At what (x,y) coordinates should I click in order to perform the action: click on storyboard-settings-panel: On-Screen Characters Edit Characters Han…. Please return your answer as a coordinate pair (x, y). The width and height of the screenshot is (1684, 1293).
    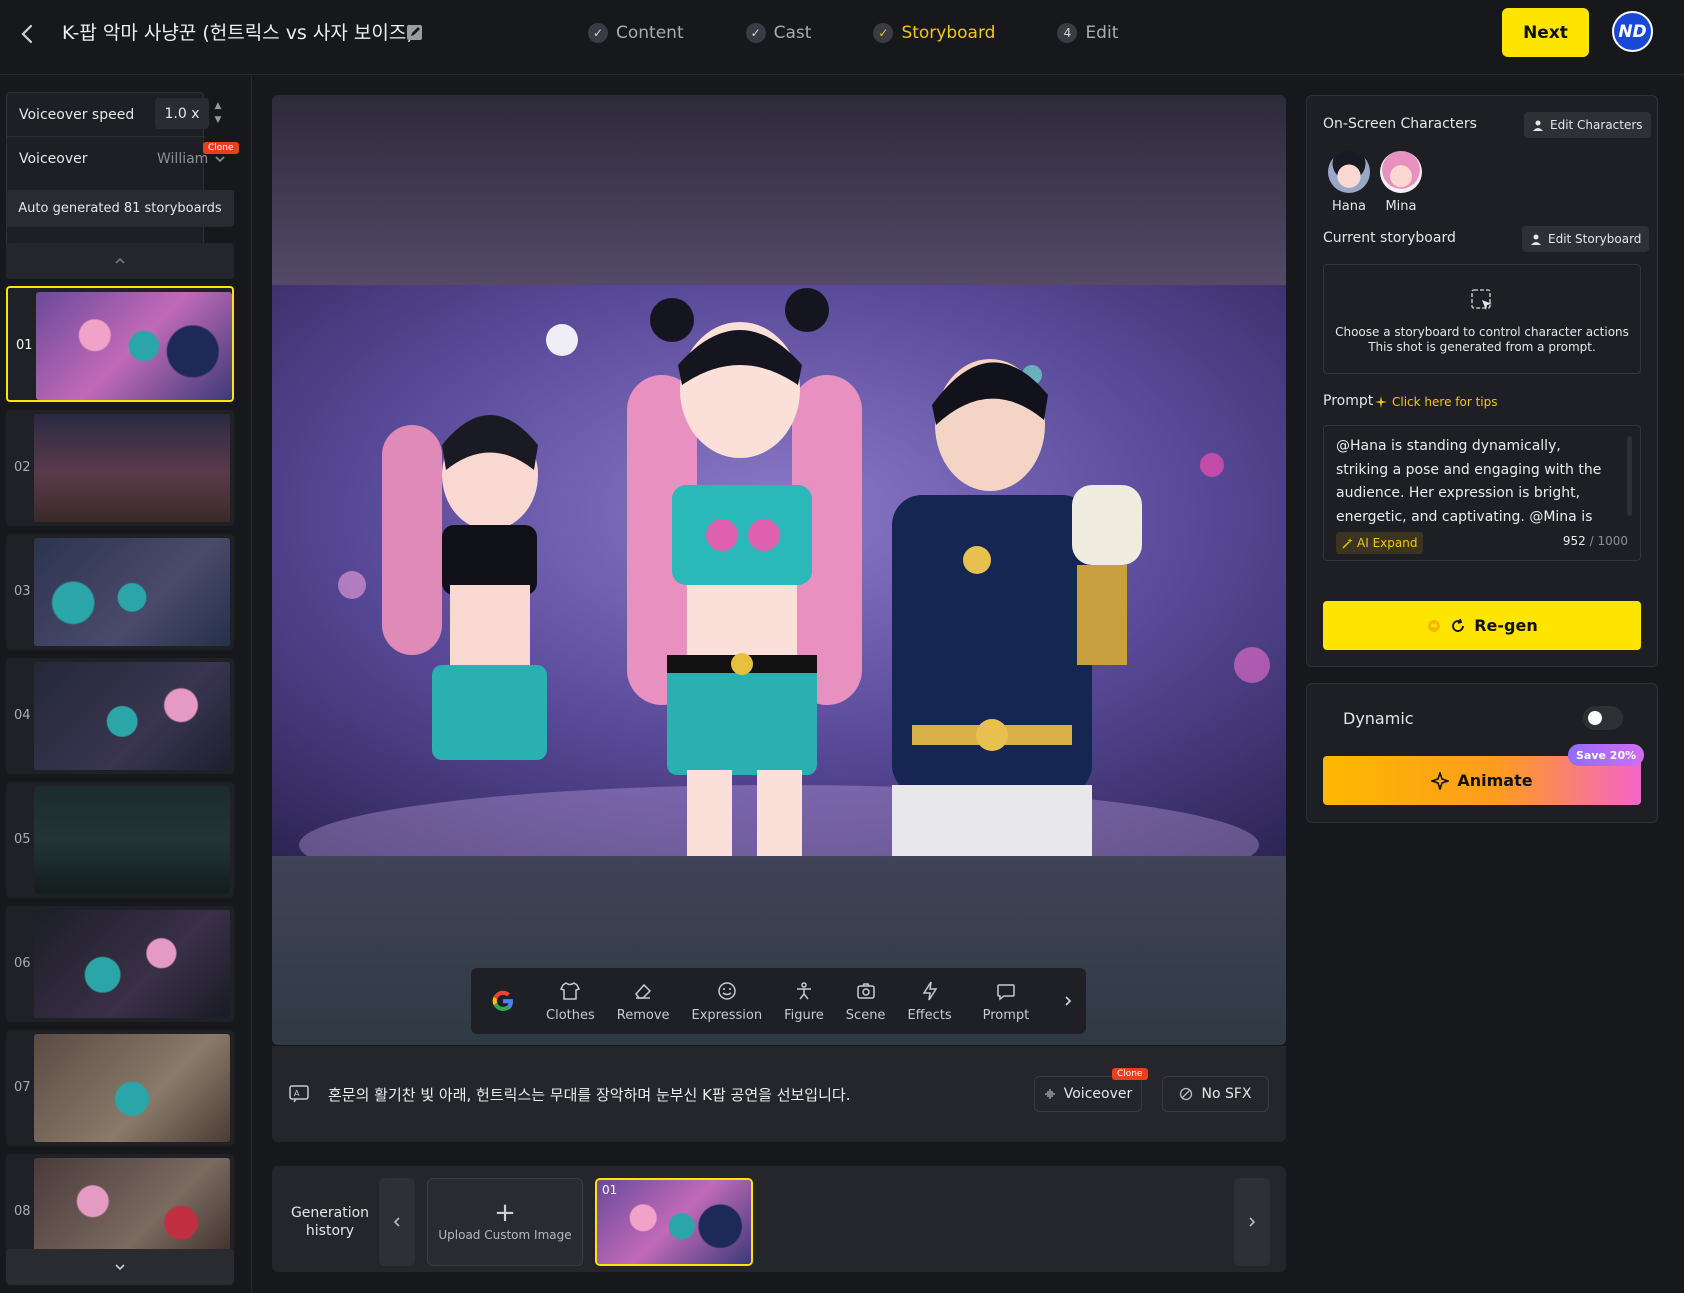
    Looking at the image, I should click on (1482, 381).